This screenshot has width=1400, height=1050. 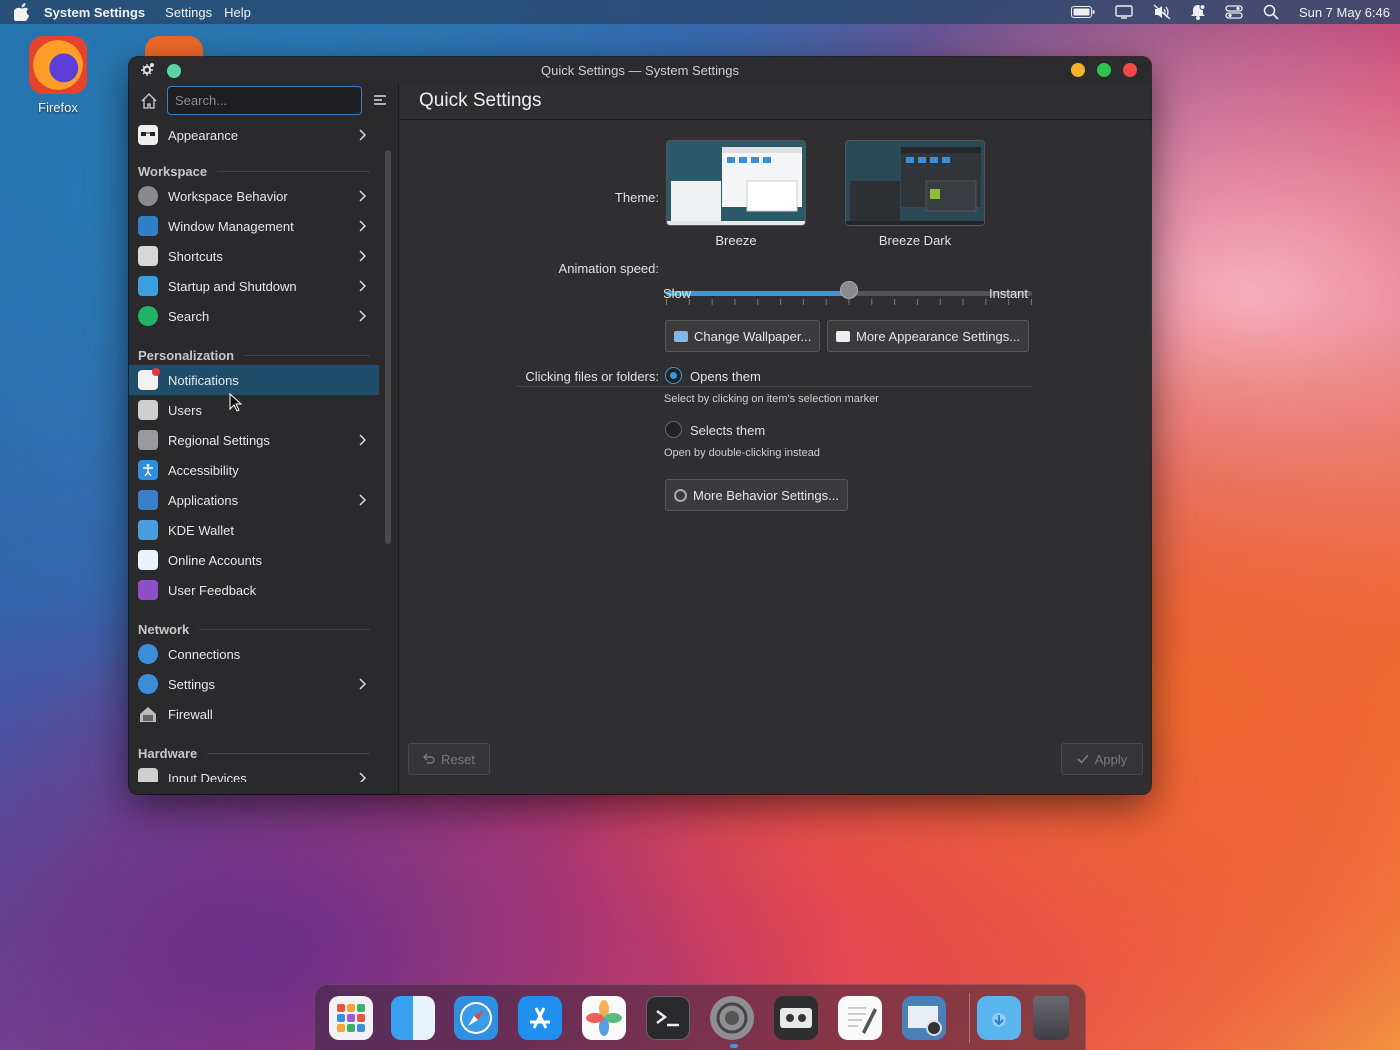 I want to click on sidebar-item-input-devices: Input Devices, so click(x=254, y=772).